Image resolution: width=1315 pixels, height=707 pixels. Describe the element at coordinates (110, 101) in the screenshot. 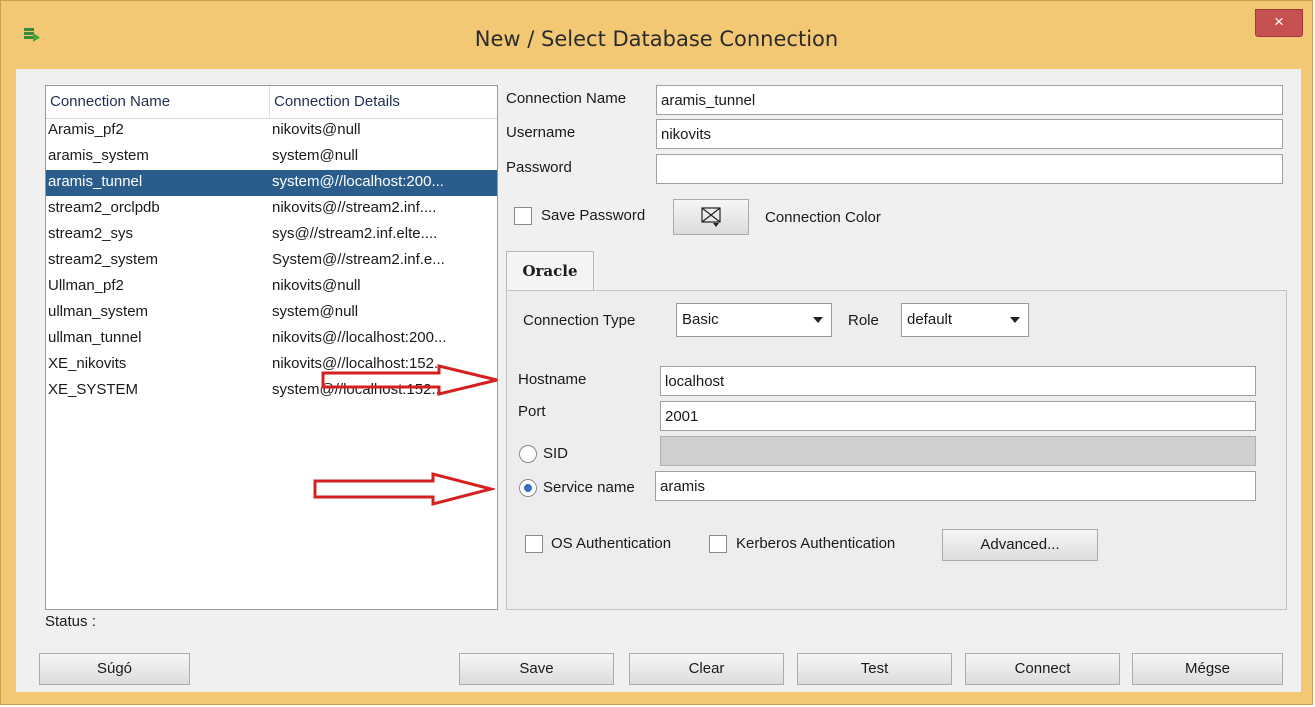

I see `column-header-connection-name: Connection Name` at that location.